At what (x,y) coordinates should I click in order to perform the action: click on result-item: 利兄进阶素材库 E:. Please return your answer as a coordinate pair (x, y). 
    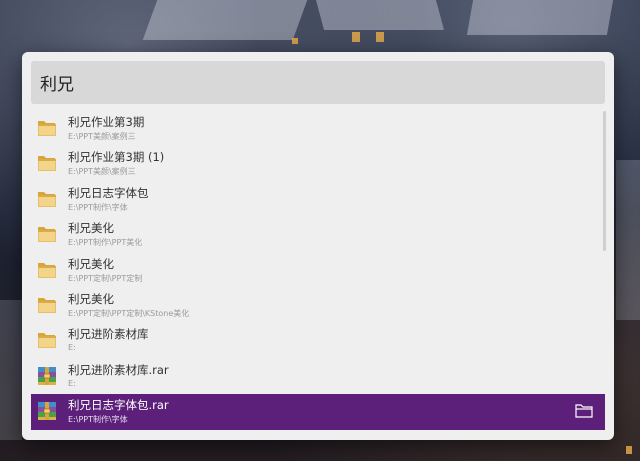
    Looking at the image, I should click on (318, 340).